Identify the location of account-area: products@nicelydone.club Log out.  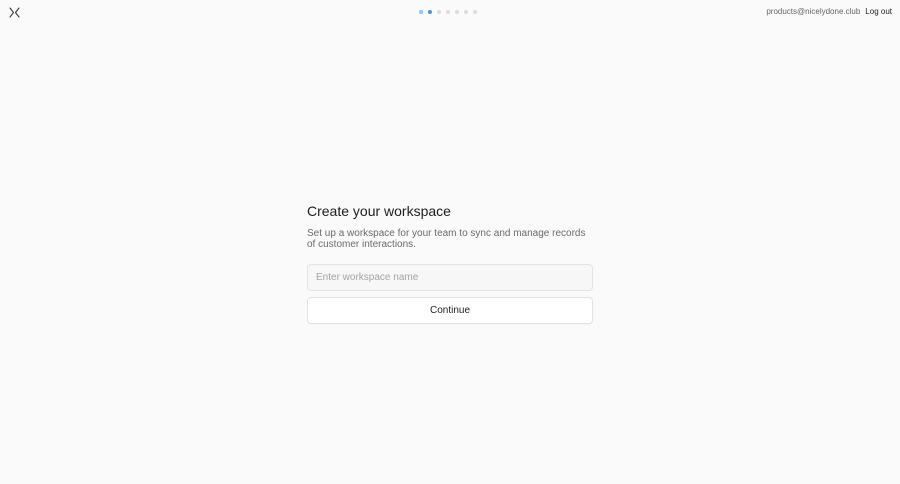
(829, 12).